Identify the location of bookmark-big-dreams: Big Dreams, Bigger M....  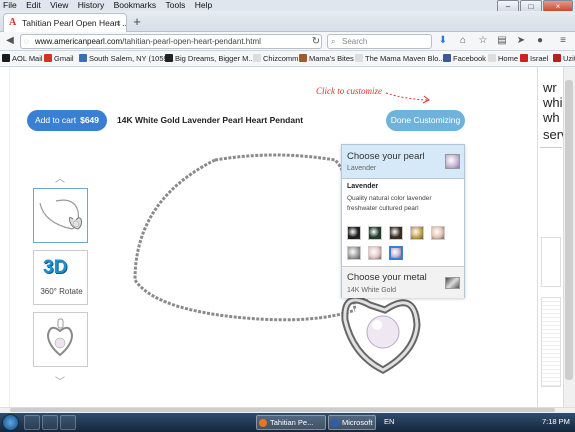
(210, 58).